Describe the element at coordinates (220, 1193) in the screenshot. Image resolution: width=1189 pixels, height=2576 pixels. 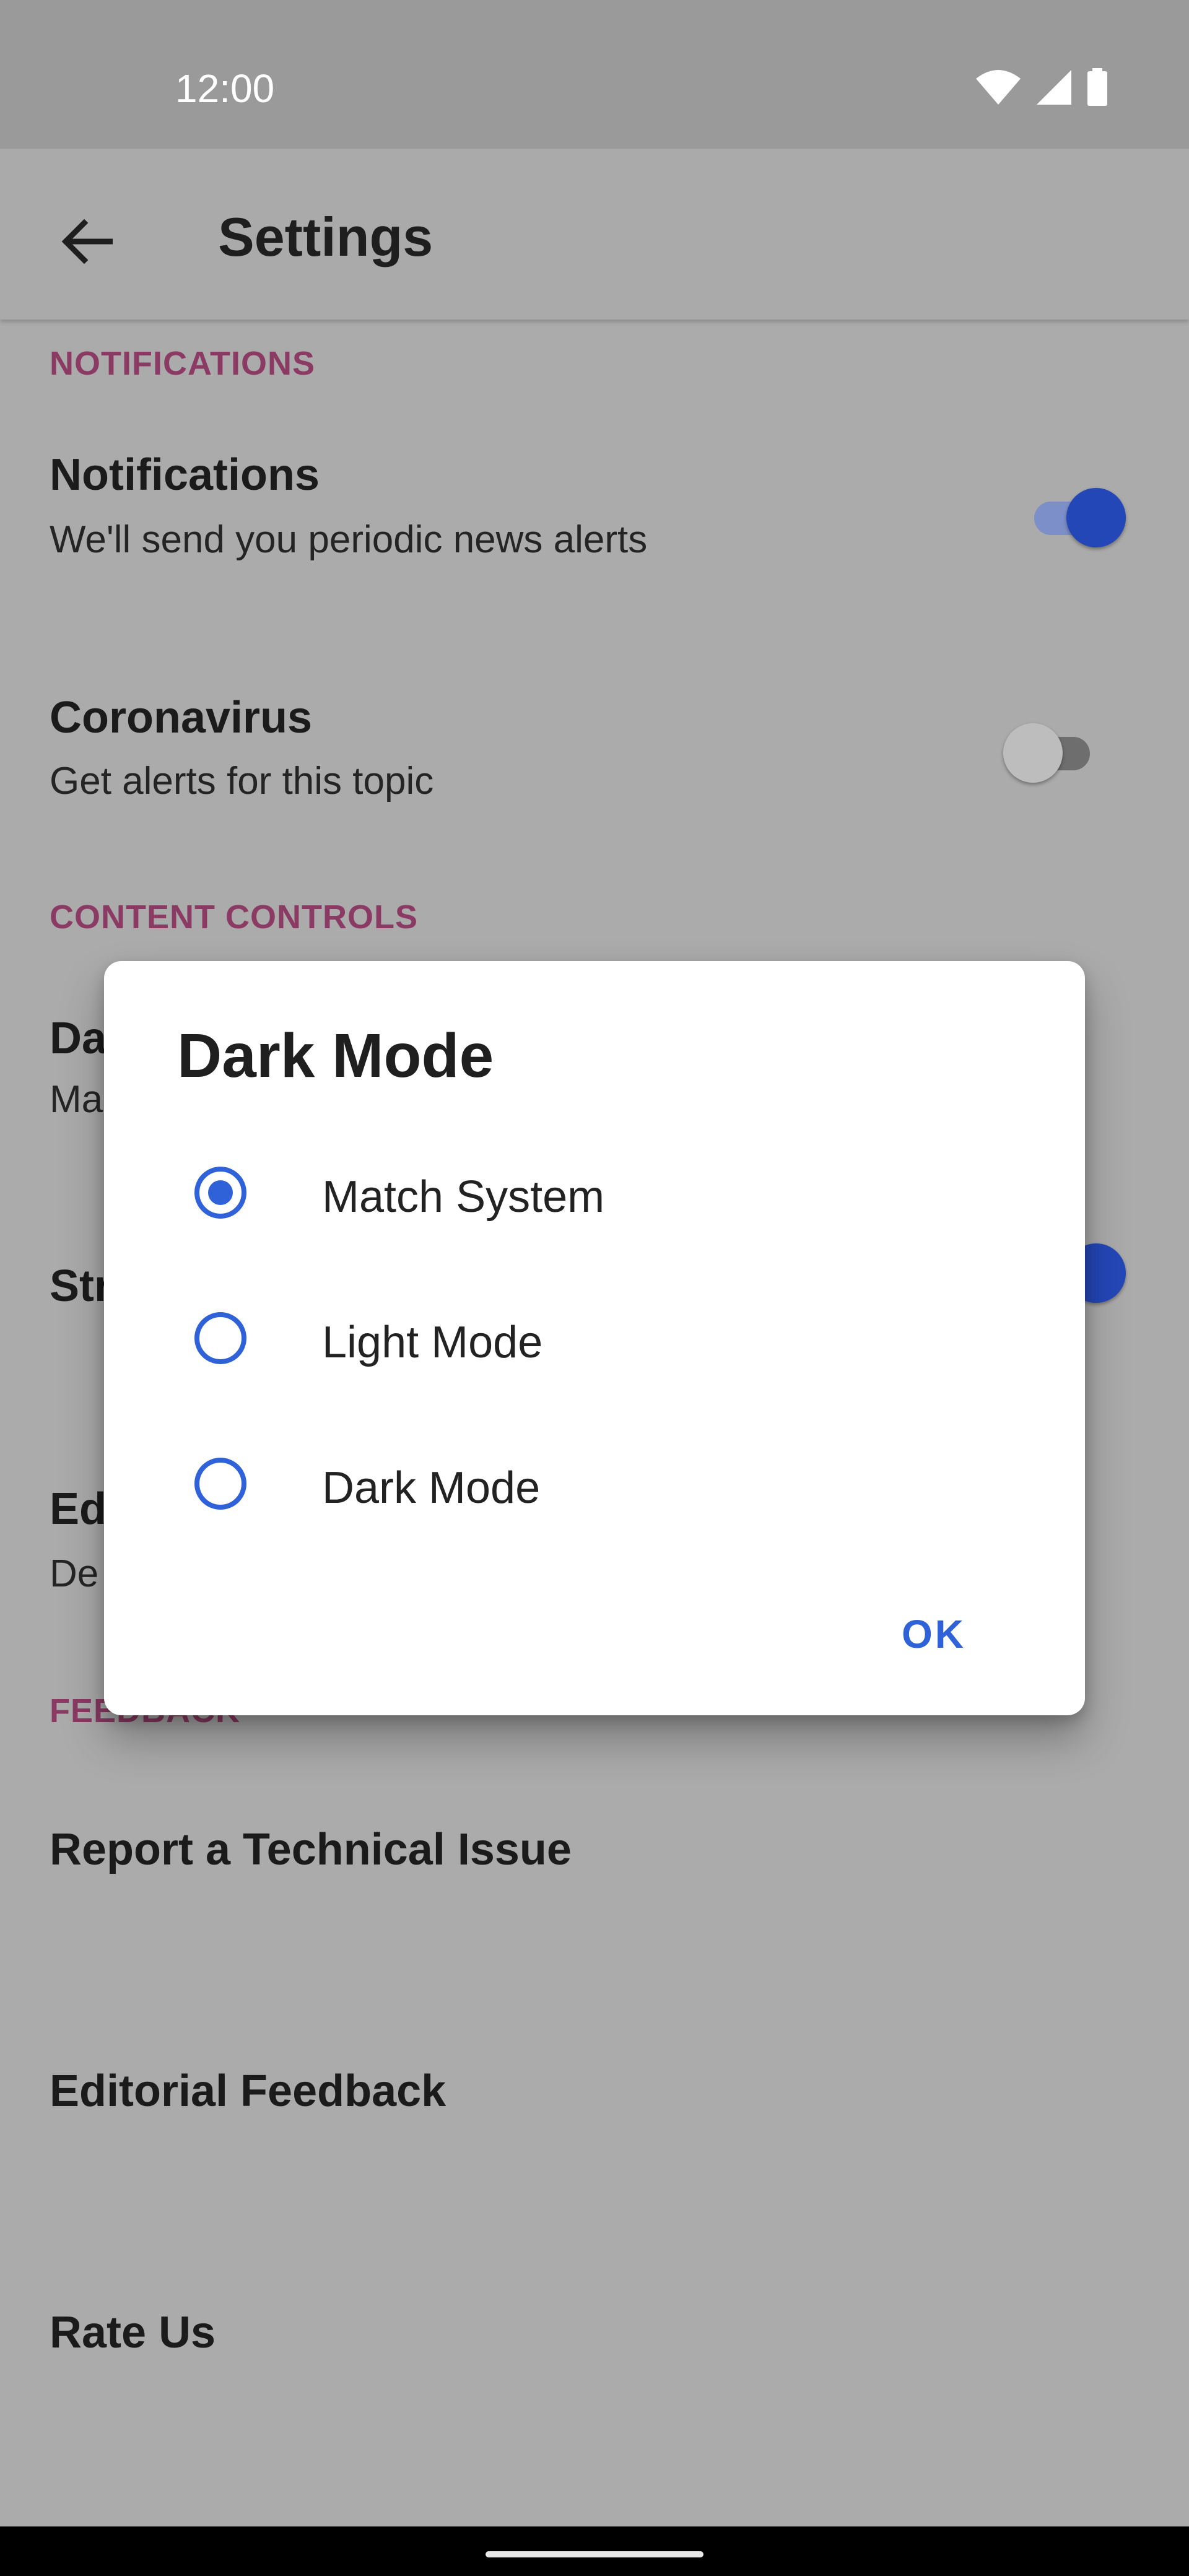
I see `radio-button-checked` at that location.